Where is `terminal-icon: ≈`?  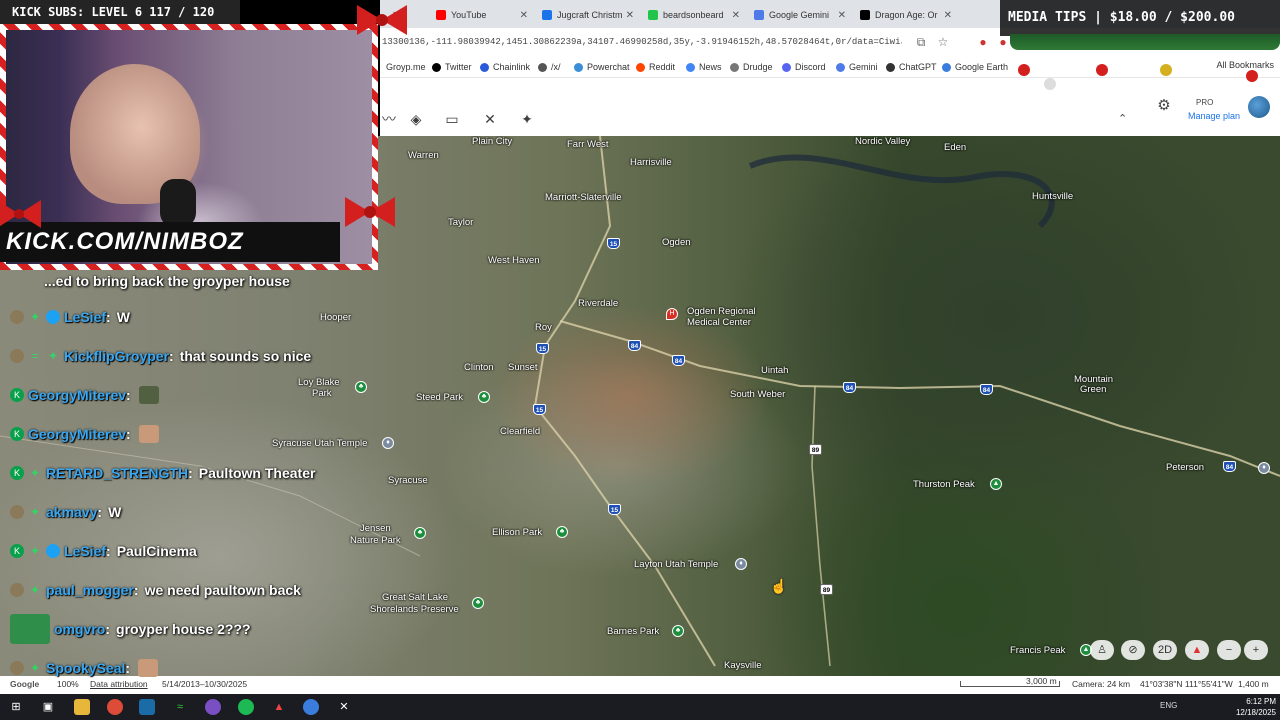 terminal-icon: ≈ is located at coordinates (180, 707).